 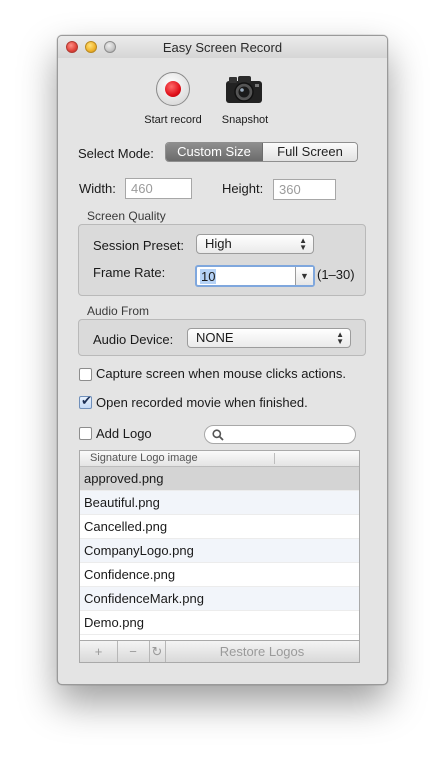 What do you see at coordinates (304, 189) in the screenshot?
I see `height-field: 360` at bounding box center [304, 189].